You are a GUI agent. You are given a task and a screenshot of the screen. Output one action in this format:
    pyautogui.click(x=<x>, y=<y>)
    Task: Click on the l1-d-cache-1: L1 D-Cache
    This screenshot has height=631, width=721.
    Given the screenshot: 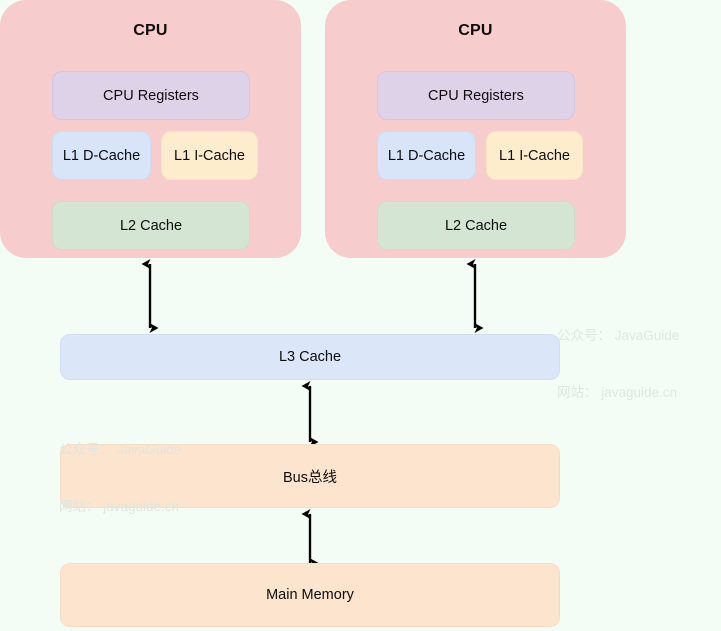 What is the action you would take?
    pyautogui.click(x=426, y=155)
    